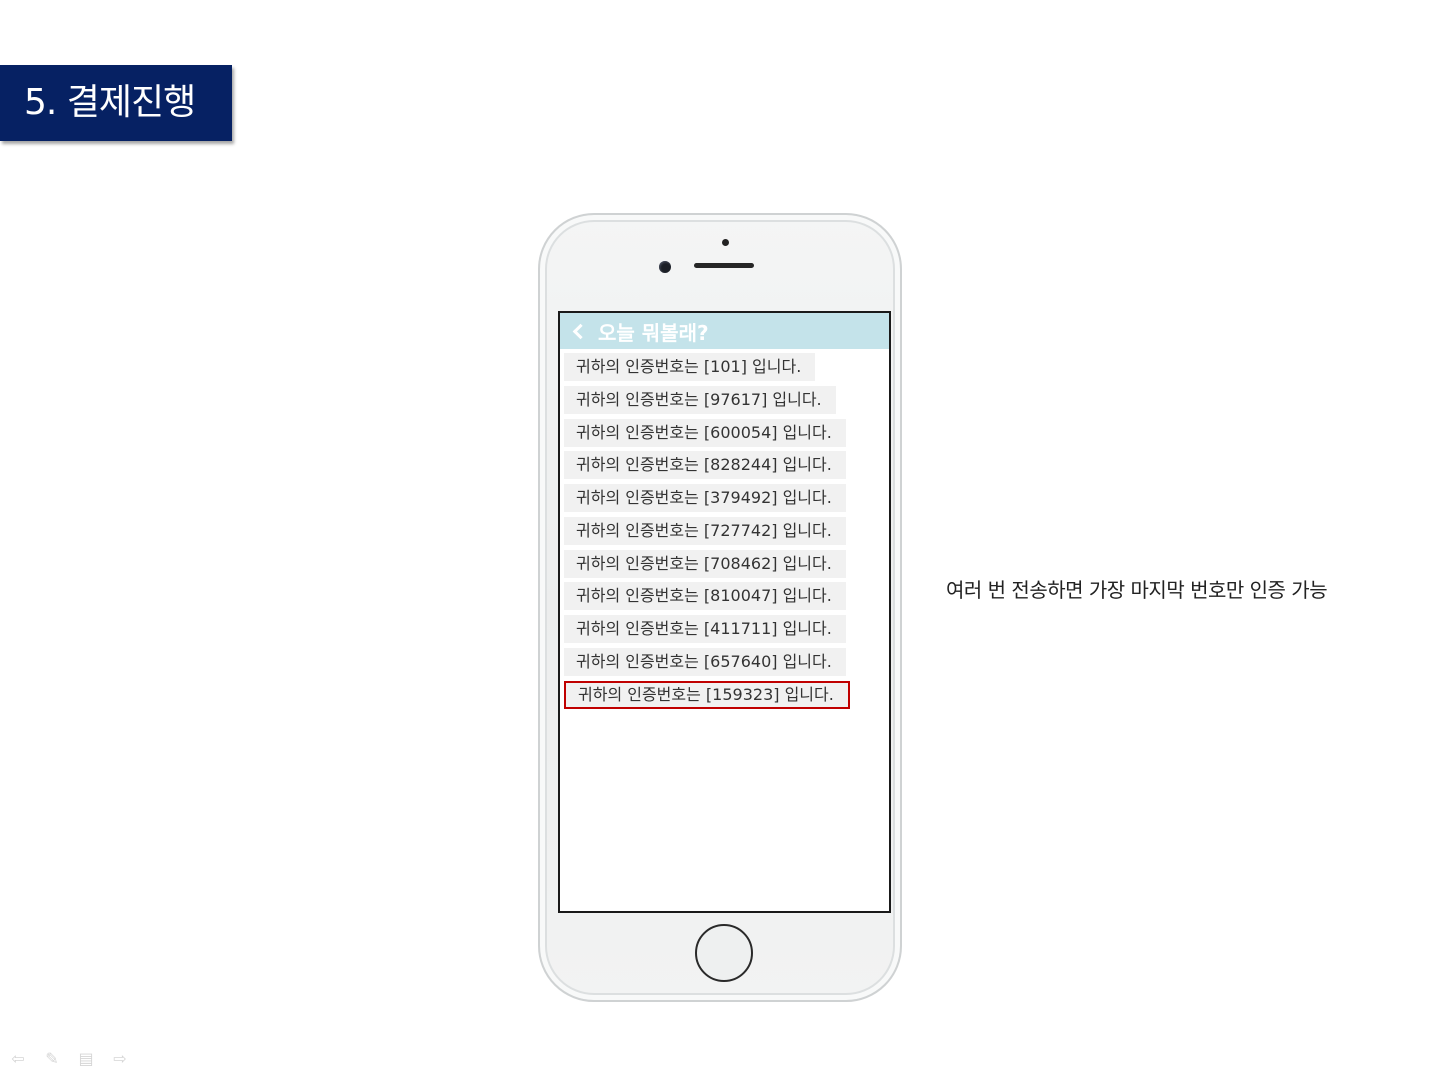  I want to click on message-bubble: 귀하의 인증번호는 [379492] 입니다., so click(705, 498).